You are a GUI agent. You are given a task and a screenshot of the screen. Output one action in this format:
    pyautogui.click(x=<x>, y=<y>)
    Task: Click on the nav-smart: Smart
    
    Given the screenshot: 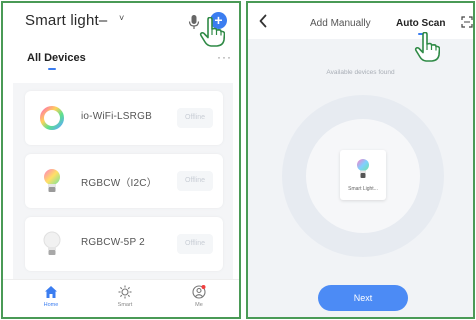 What is the action you would take?
    pyautogui.click(x=125, y=296)
    